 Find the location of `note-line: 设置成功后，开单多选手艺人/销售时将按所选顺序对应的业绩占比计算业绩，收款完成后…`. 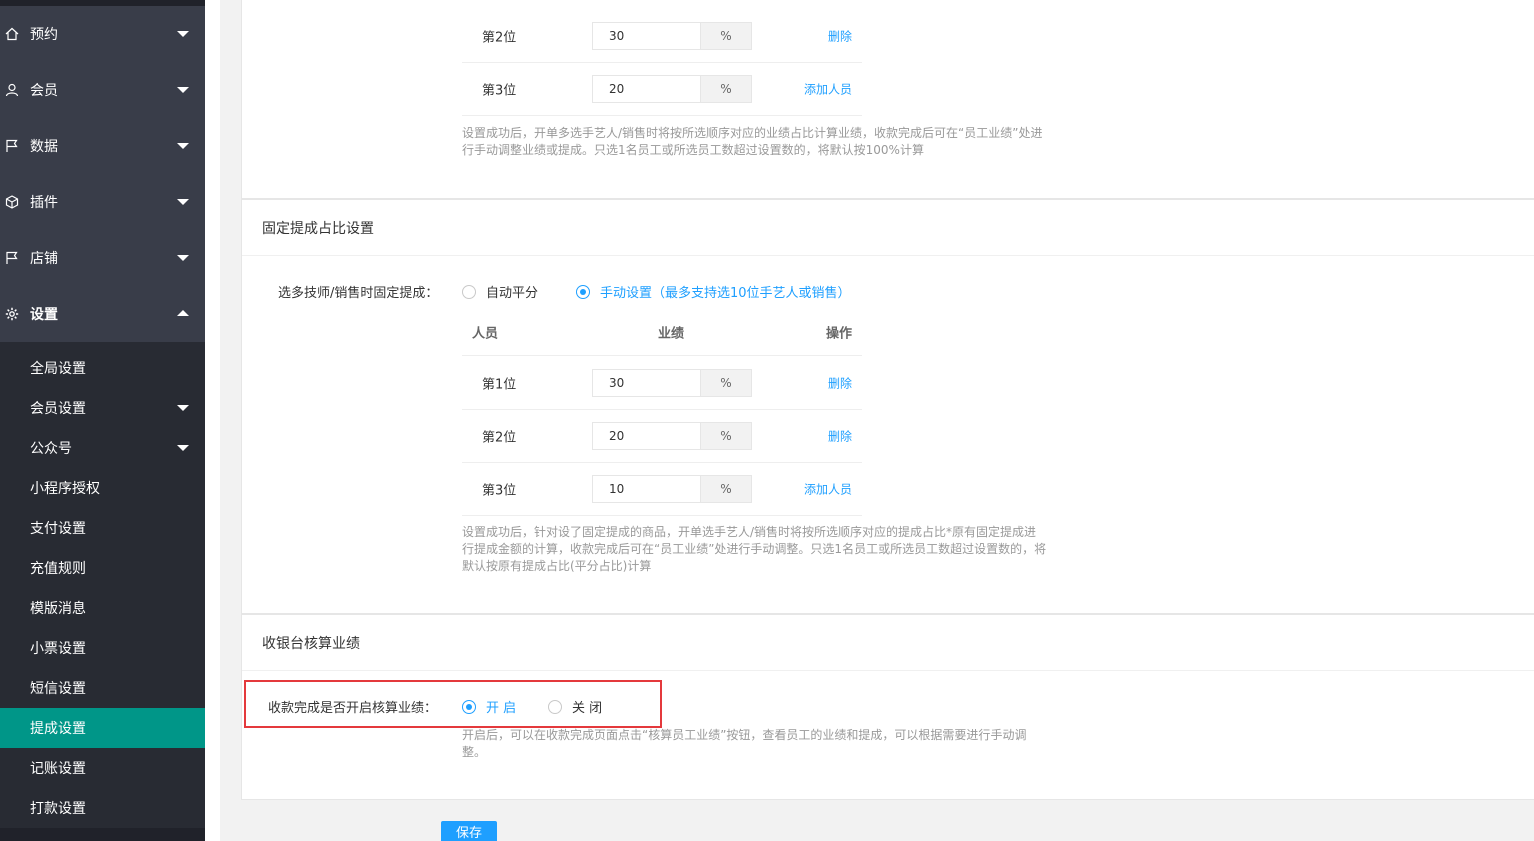

note-line: 设置成功后，开单多选手艺人/销售时将按所选顺序对应的业绩占比计算业绩，收款完成后… is located at coordinates (752, 133).